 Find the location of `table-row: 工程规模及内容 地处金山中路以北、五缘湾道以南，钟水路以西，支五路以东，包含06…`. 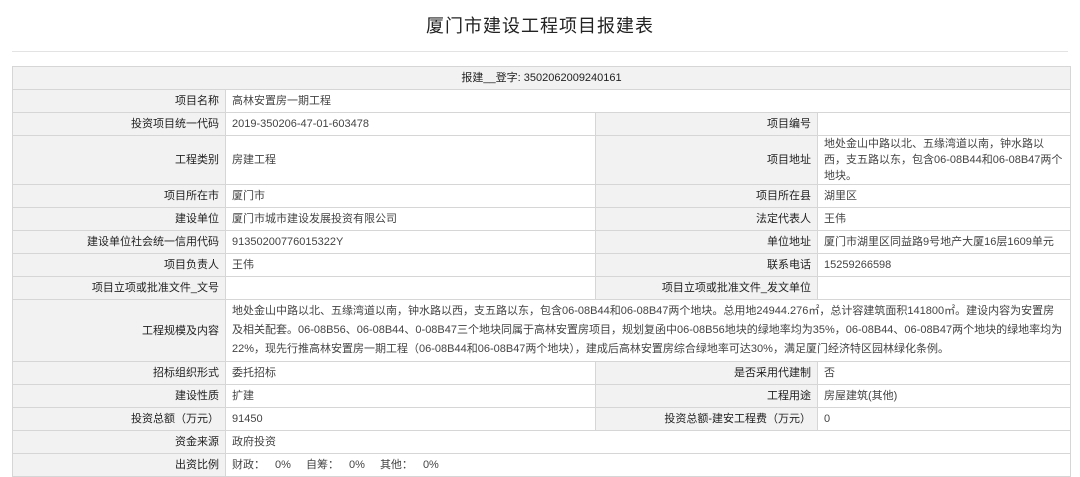

table-row: 工程规模及内容 地处金山中路以北、五缘湾道以南，钟水路以西，支五路以东，包含06… is located at coordinates (542, 330).